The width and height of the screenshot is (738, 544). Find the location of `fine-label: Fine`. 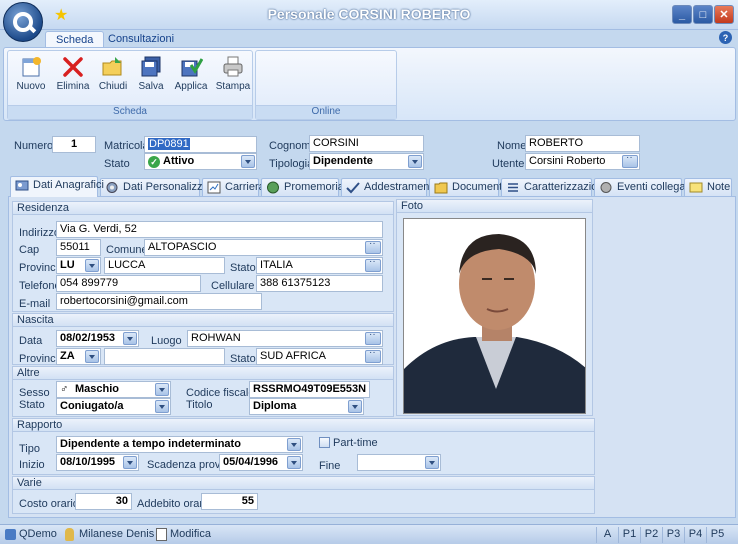

fine-label: Fine is located at coordinates (330, 466).